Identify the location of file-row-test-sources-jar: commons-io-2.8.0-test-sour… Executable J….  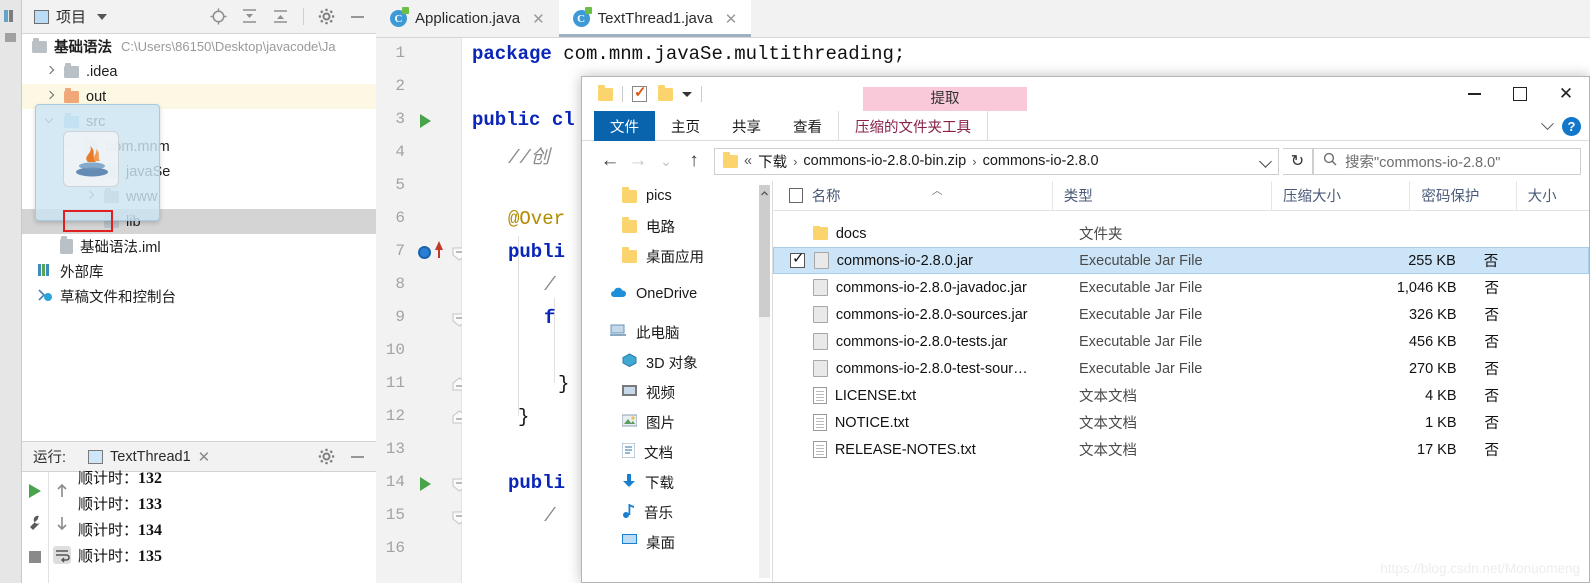
(1181, 368).